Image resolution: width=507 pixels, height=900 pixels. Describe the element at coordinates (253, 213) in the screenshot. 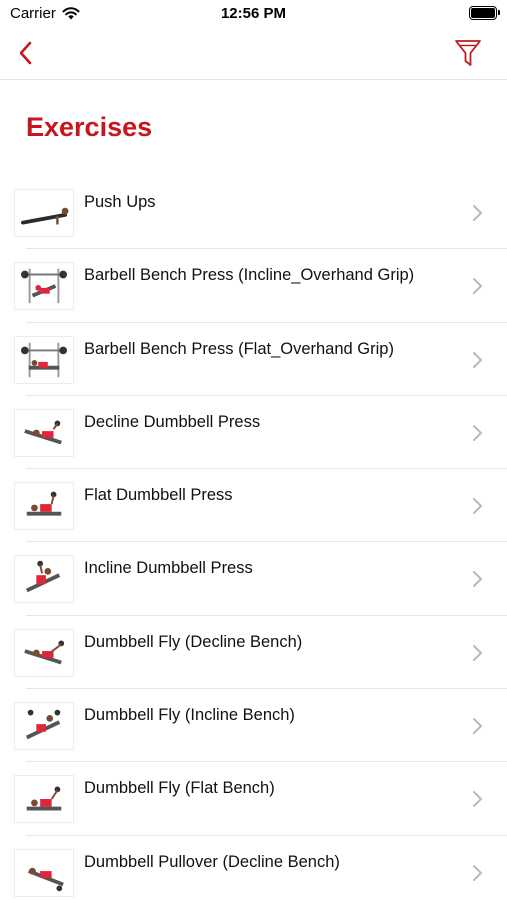

I see `exercise-row: Push Ups` at that location.